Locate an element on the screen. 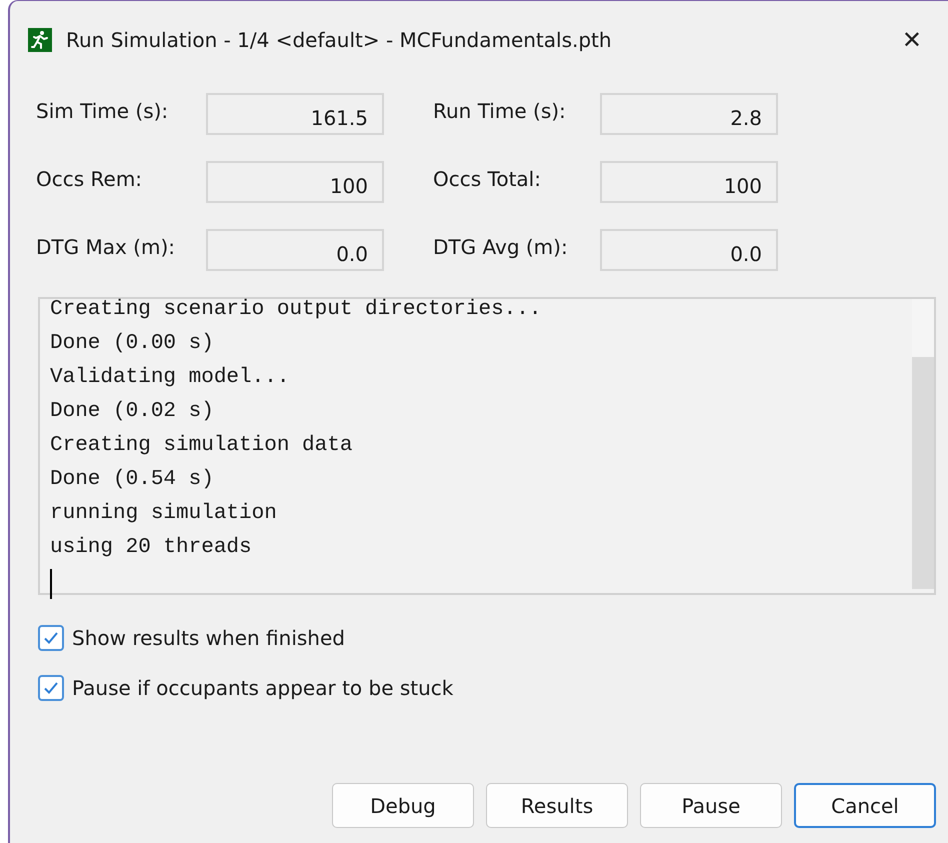 The image size is (948, 843). field-label: DTG Avg (m): is located at coordinates (501, 247).